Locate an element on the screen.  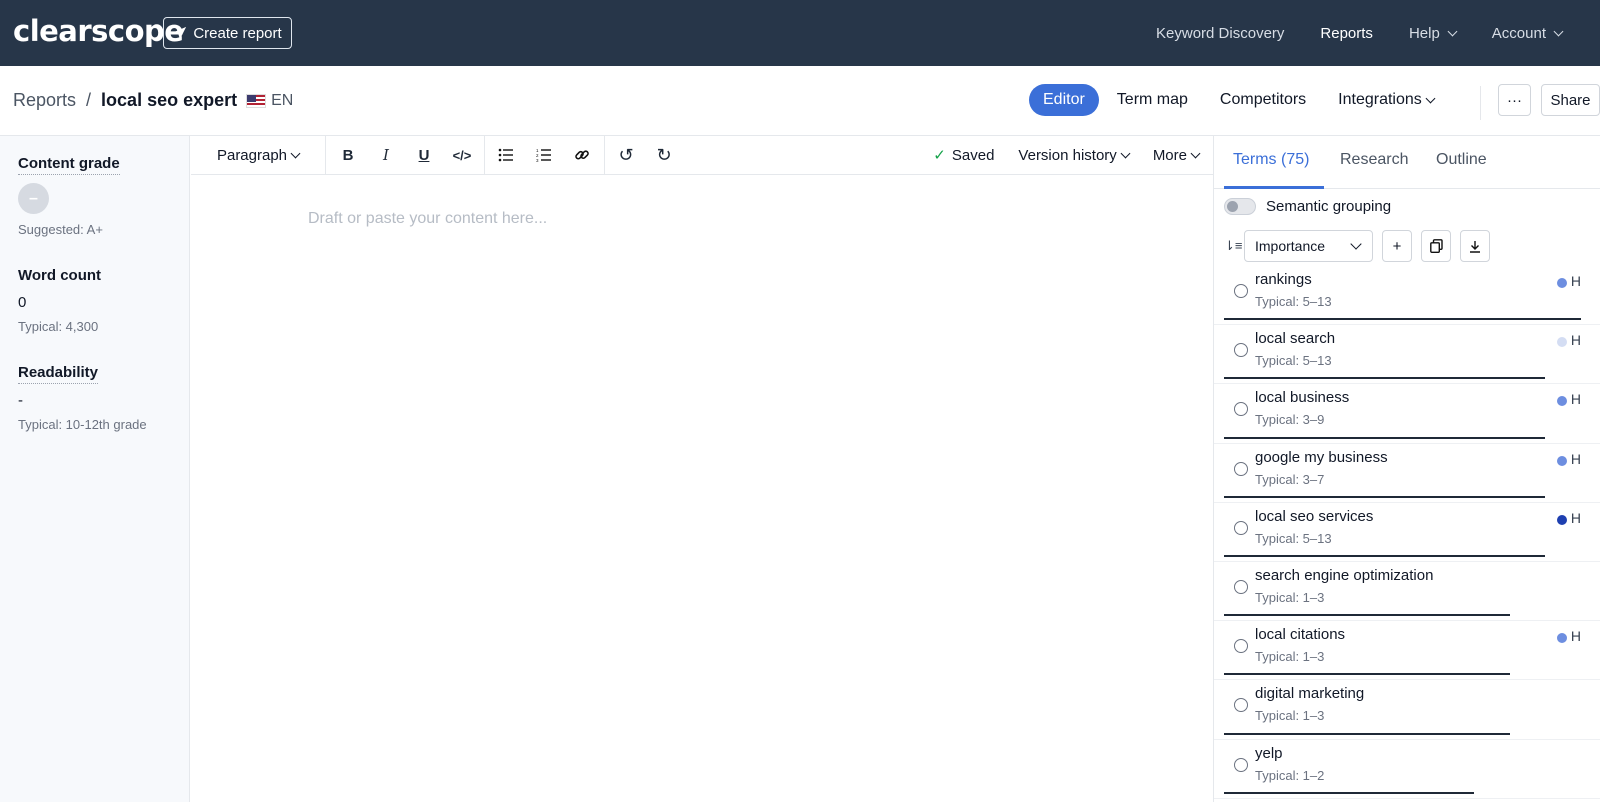
paper-plane-icon is located at coordinates (180, 33).